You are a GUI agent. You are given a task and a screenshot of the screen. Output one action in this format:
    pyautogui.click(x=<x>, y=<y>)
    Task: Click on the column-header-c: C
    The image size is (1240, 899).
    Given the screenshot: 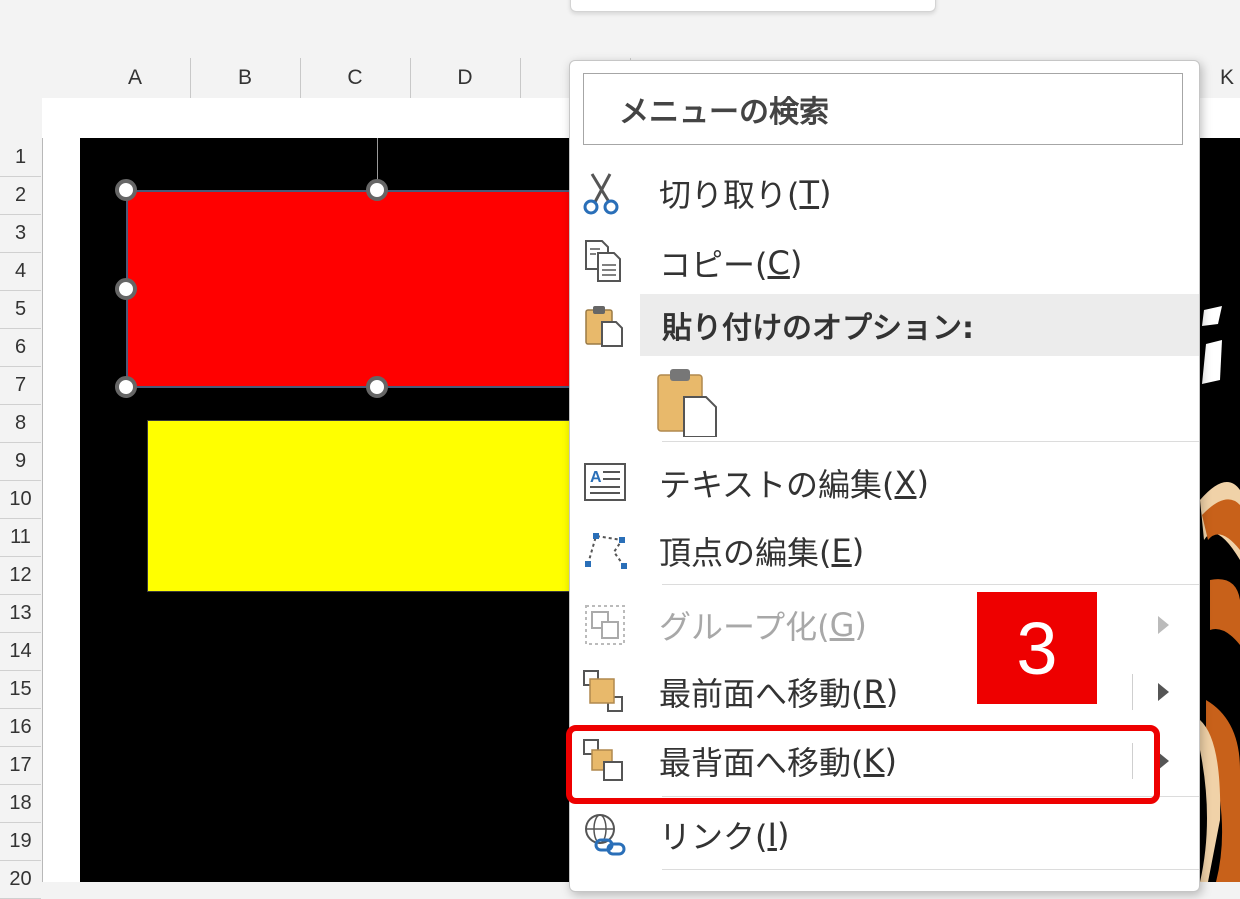 What is the action you would take?
    pyautogui.click(x=355, y=78)
    